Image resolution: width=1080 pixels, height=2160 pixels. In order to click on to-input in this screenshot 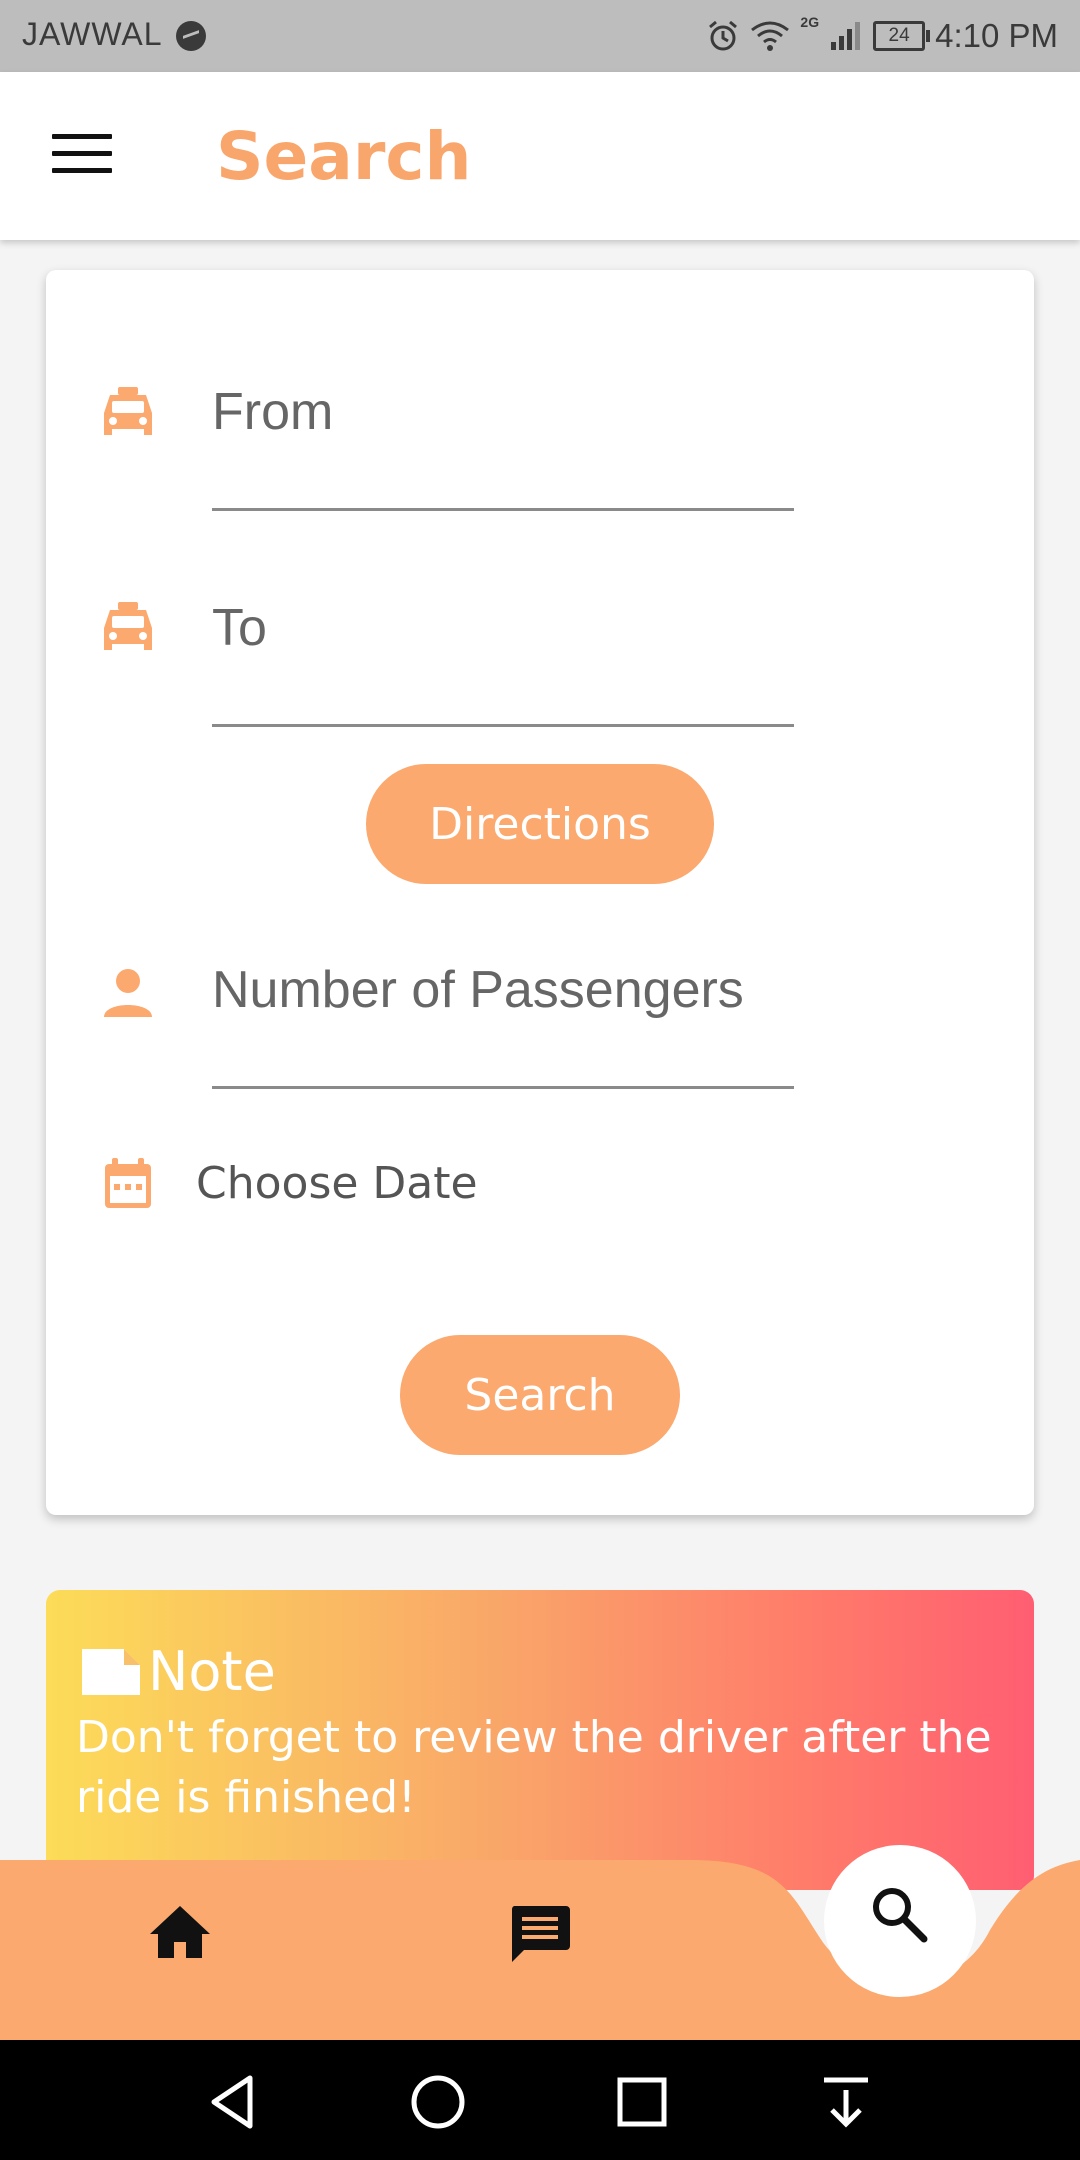, I will do `click(503, 628)`.